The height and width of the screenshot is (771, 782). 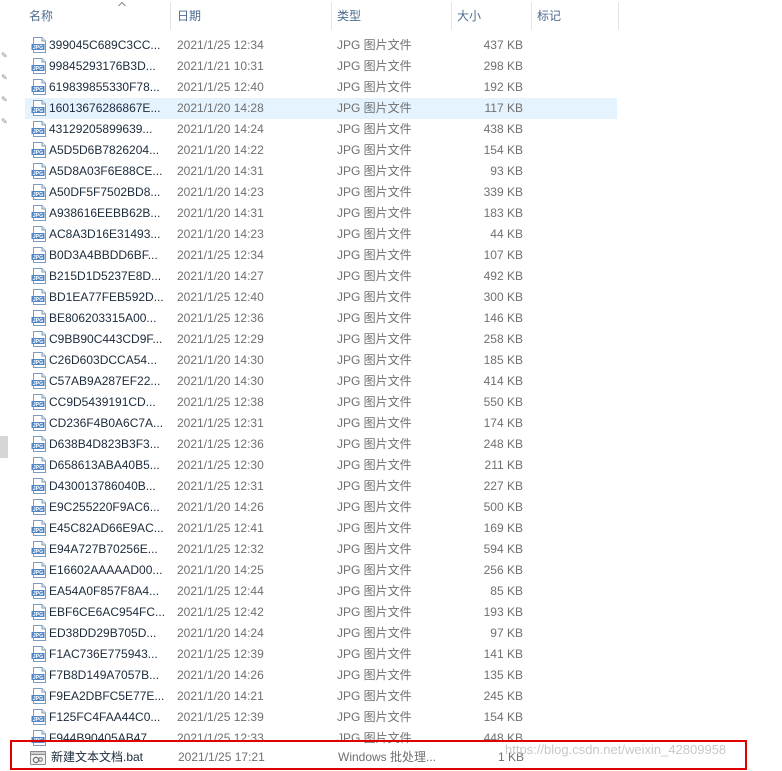 What do you see at coordinates (220, 360) in the screenshot?
I see `file-date: 2021/1/20 14:30` at bounding box center [220, 360].